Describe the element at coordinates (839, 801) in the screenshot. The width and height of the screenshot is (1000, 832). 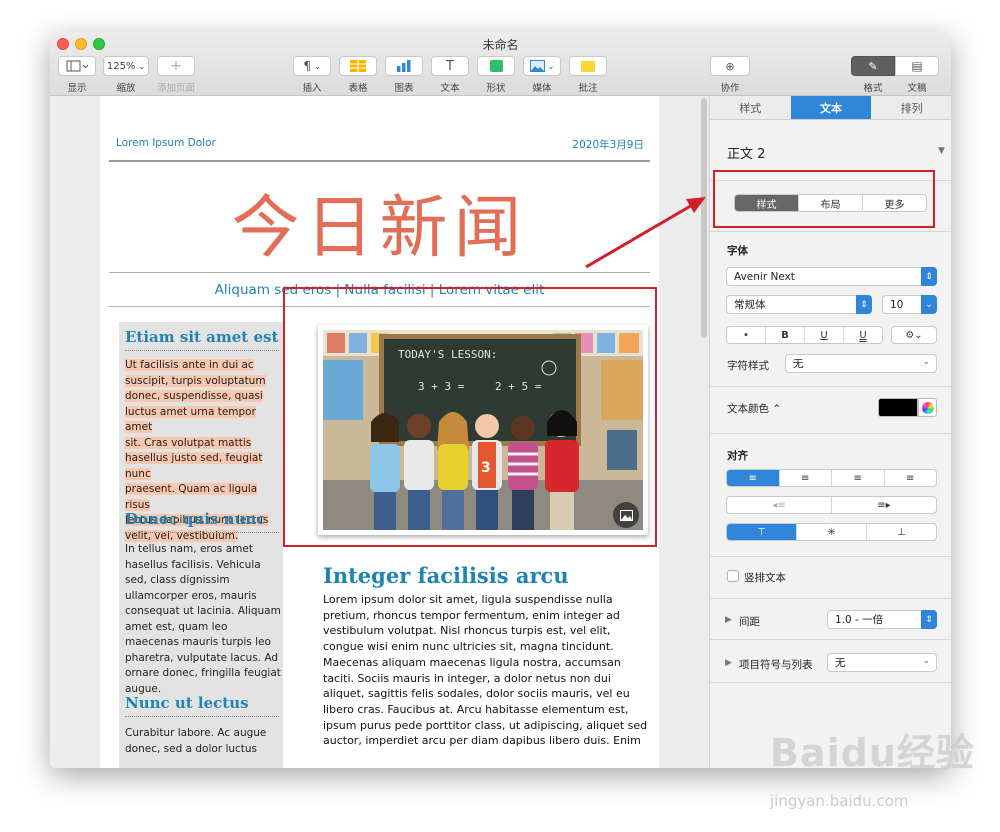
I see `baidu-watermark-url: jingyan.baidu.com` at that location.